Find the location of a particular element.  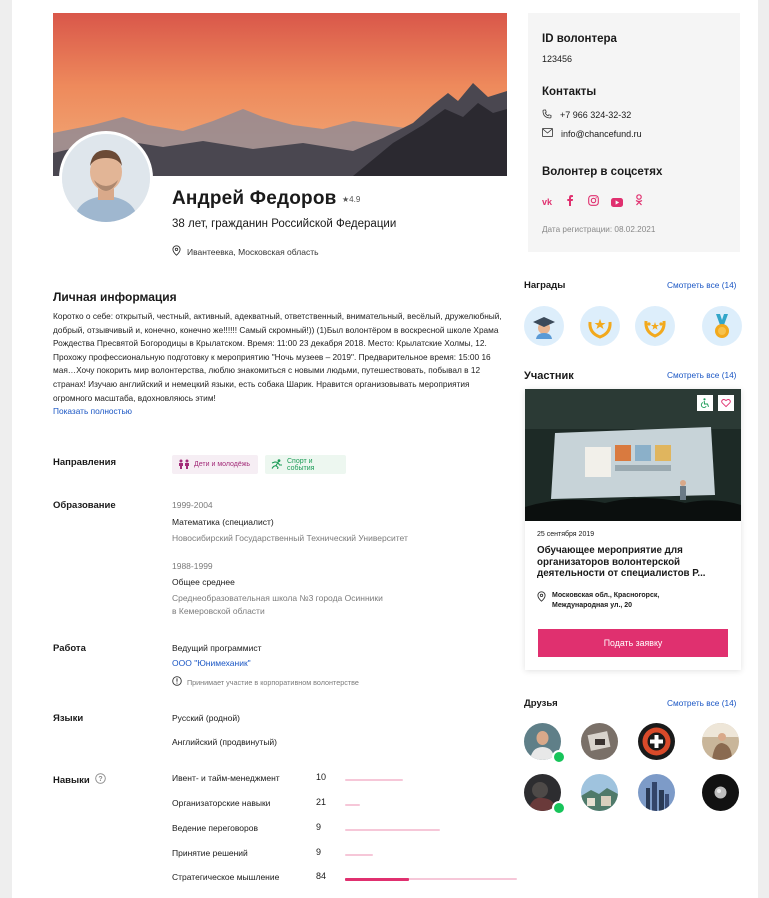

event-date: 25 сентября 2019 is located at coordinates (566, 534).